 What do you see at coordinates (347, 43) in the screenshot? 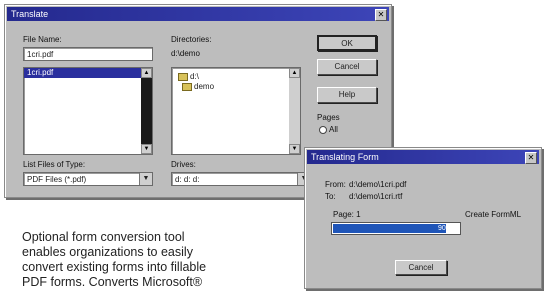
I see `ok-button: OK` at bounding box center [347, 43].